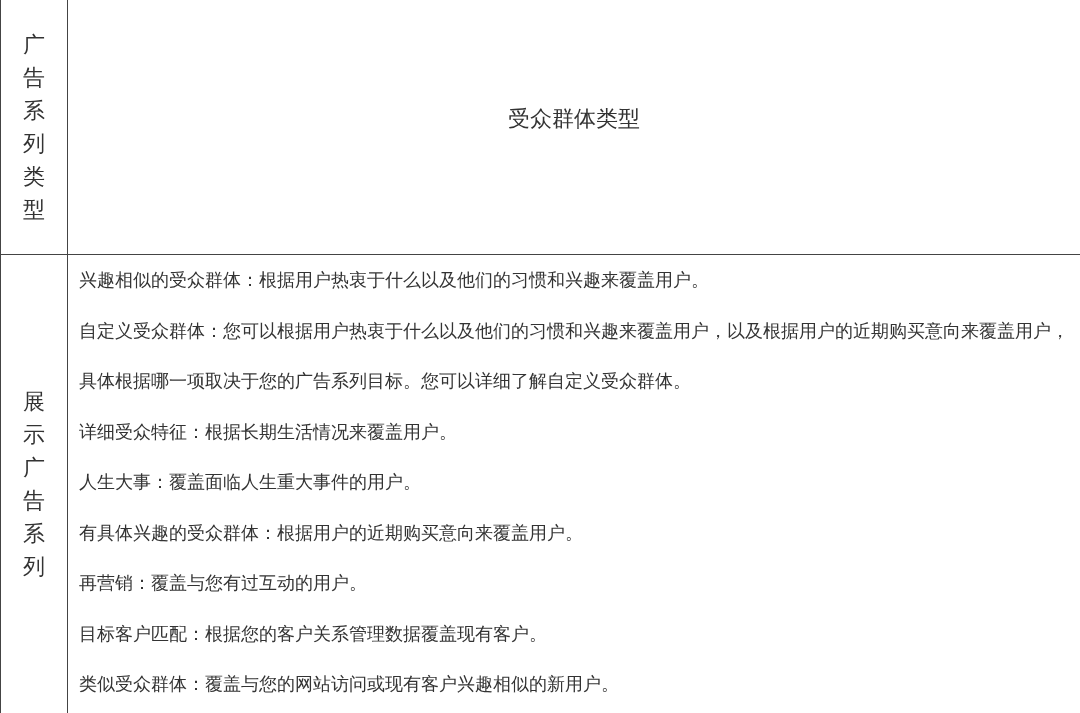 Image resolution: width=1080 pixels, height=713 pixels. Describe the element at coordinates (574, 119) in the screenshot. I see `column-header: 受众群体类型` at that location.